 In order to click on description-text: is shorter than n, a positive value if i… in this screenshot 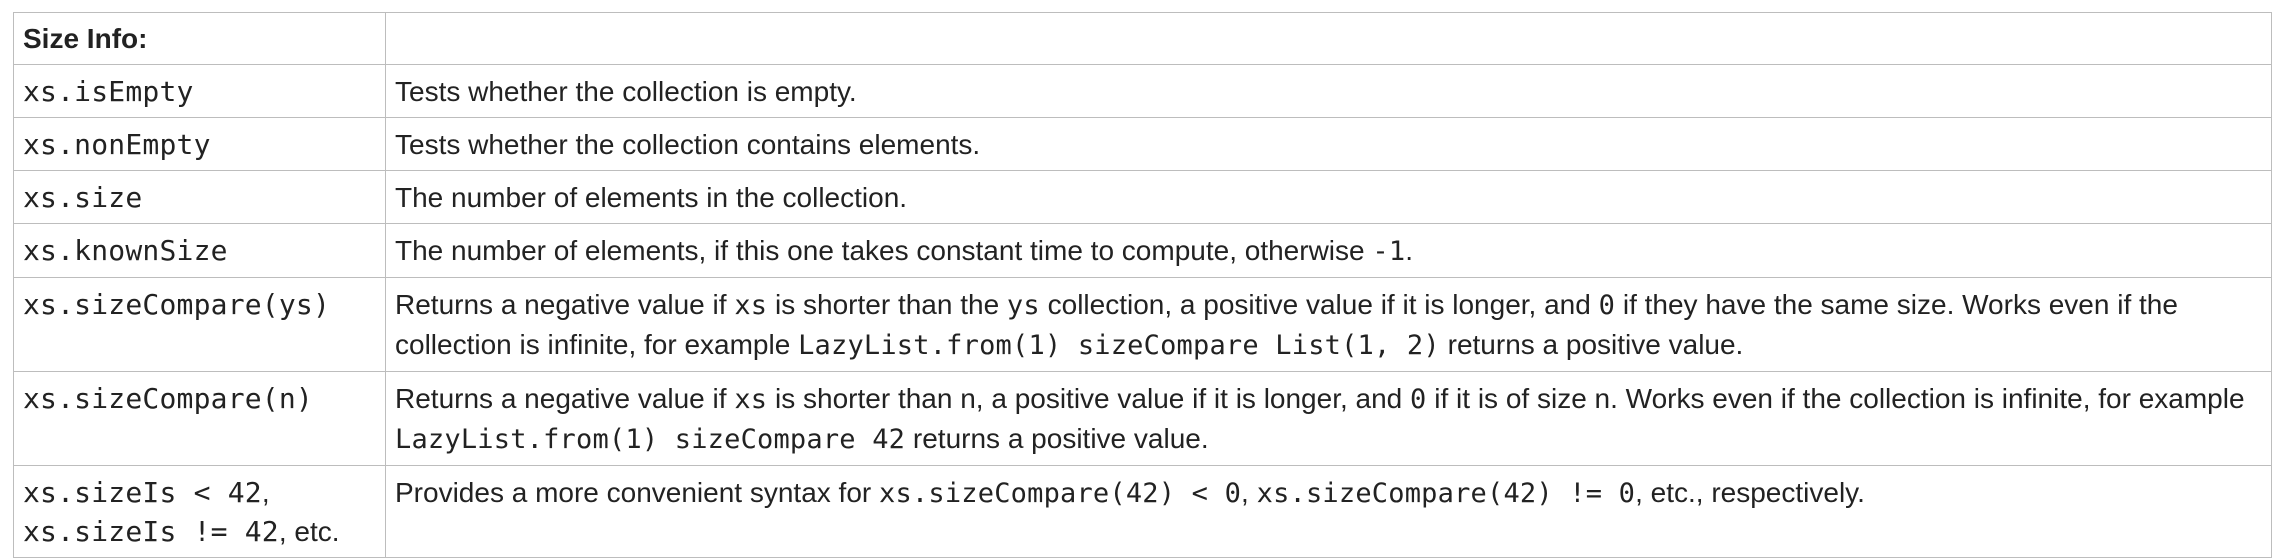, I will do `click(1089, 398)`.